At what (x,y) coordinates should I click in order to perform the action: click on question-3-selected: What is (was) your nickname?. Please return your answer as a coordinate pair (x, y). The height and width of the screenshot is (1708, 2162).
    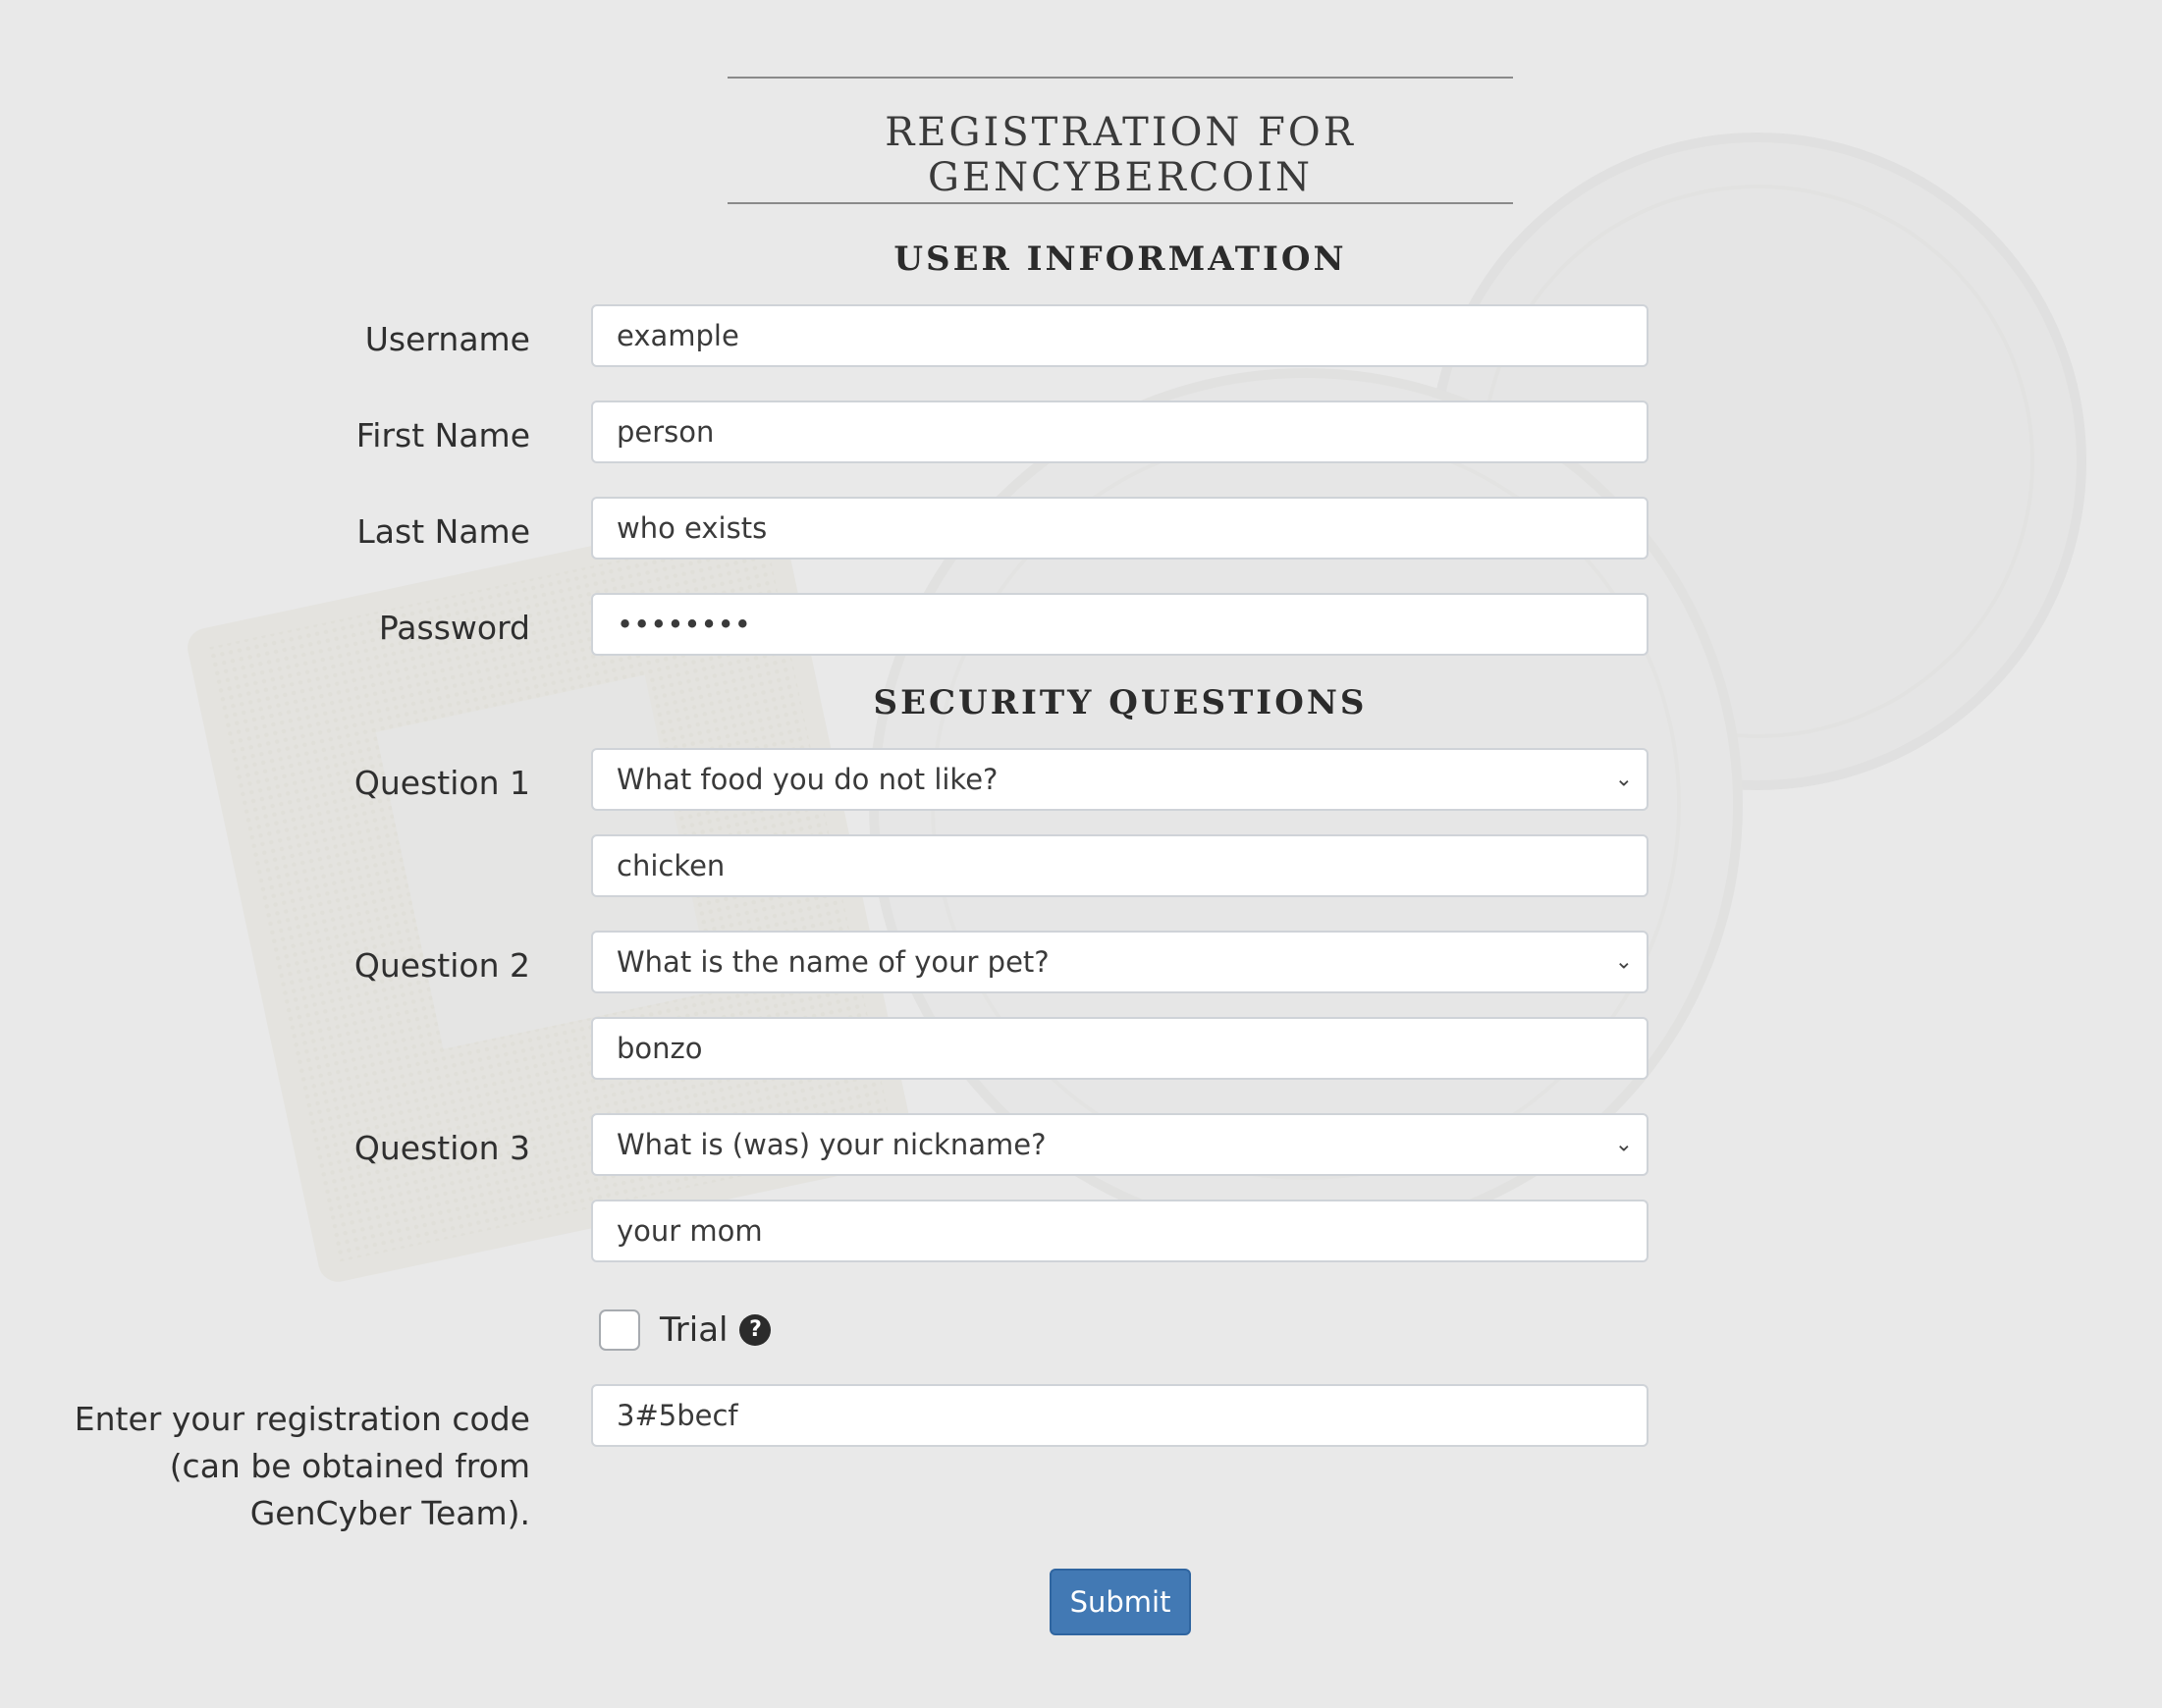
    Looking at the image, I should click on (832, 1144).